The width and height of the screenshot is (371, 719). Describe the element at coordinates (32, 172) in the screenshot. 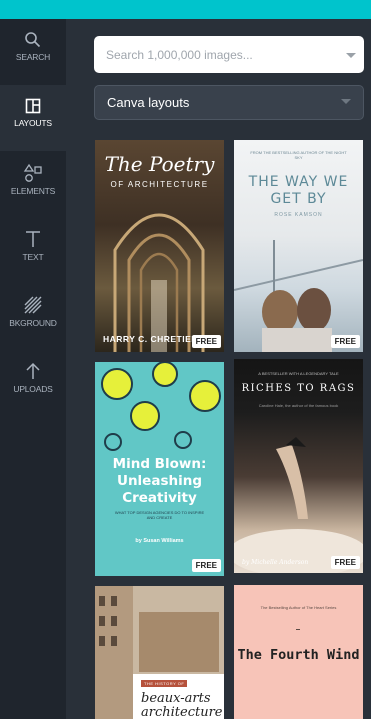

I see `elements-icon` at that location.